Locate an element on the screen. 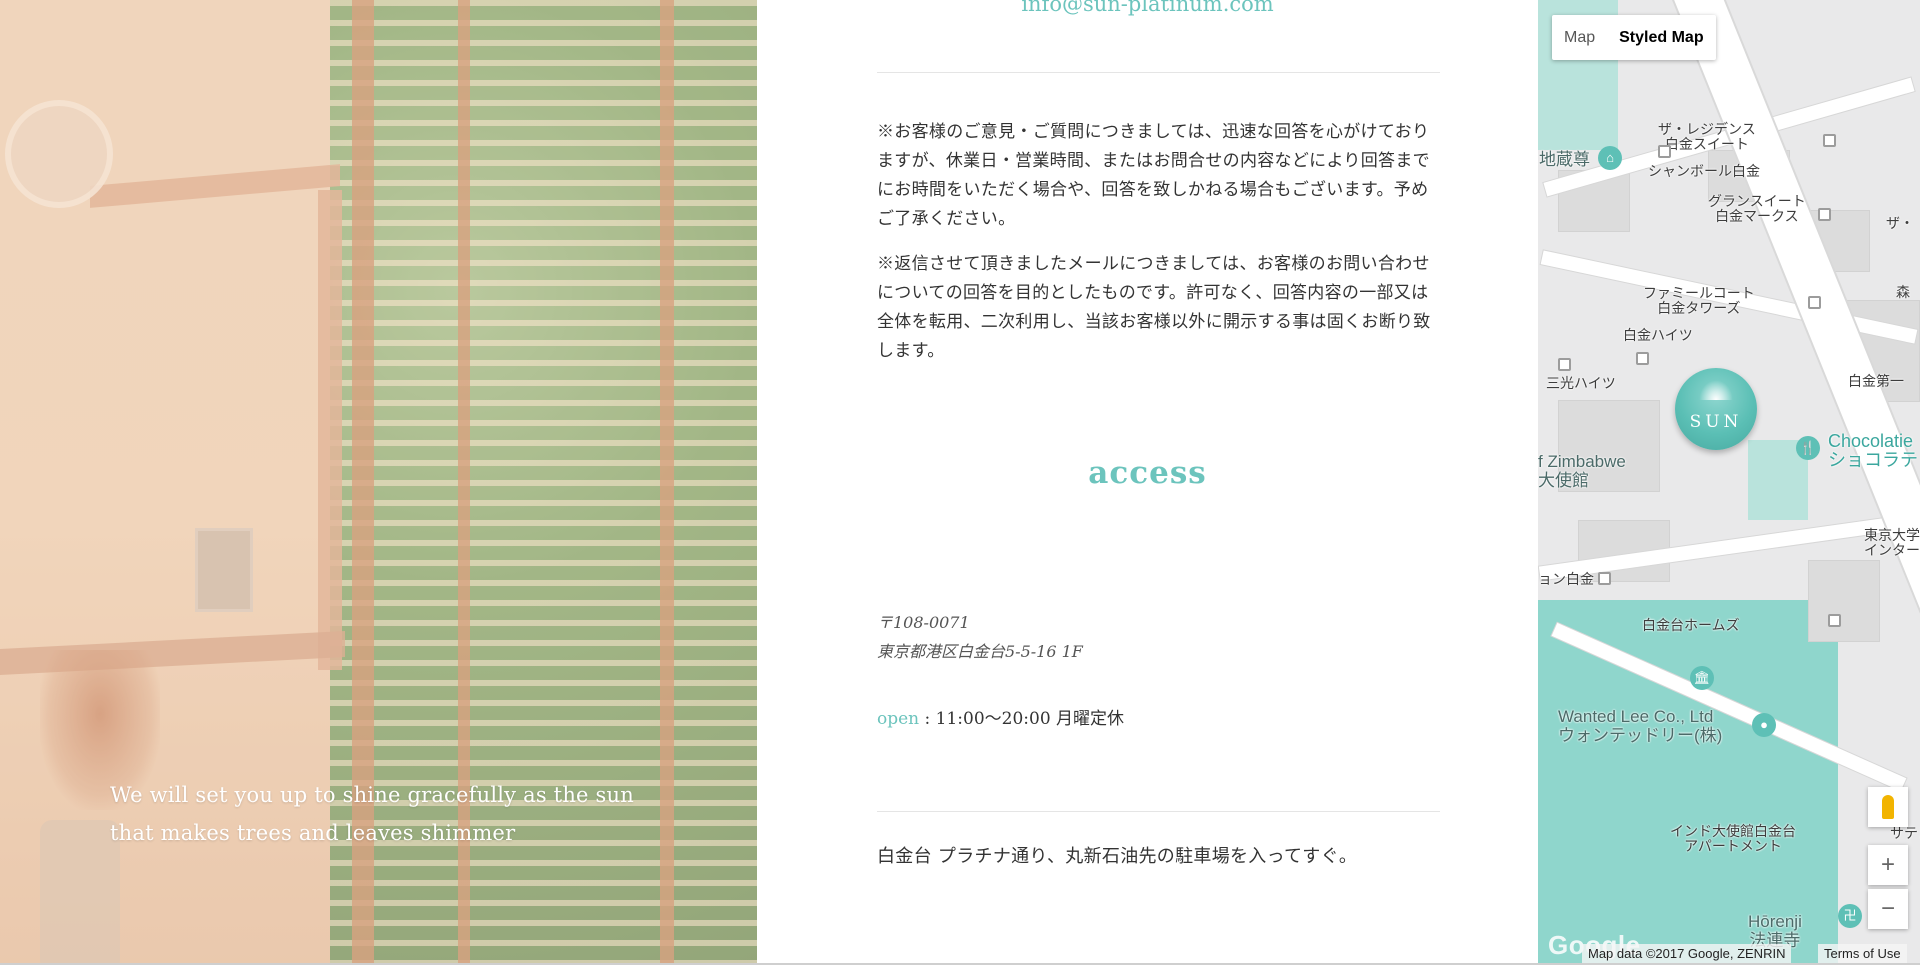 This screenshot has height=965, width=1920. map-block is located at coordinates (1844, 601).